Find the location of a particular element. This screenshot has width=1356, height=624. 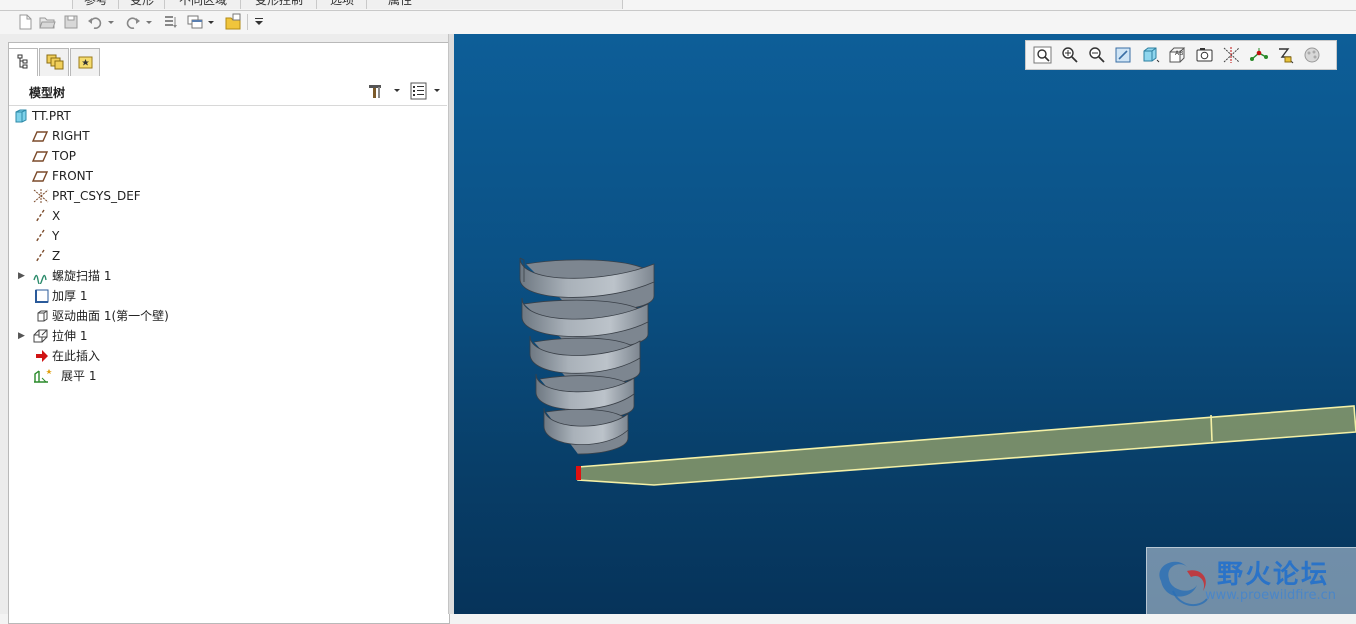

extrude-icon is located at coordinates (40, 336).